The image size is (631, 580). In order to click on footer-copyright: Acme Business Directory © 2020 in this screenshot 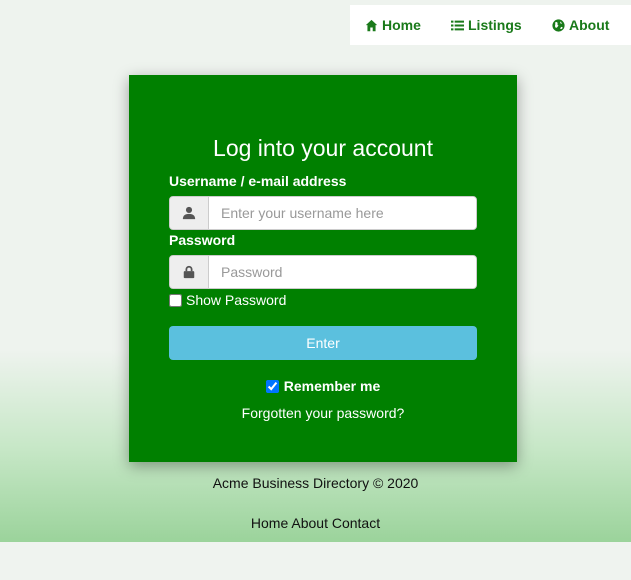, I will do `click(315, 483)`.